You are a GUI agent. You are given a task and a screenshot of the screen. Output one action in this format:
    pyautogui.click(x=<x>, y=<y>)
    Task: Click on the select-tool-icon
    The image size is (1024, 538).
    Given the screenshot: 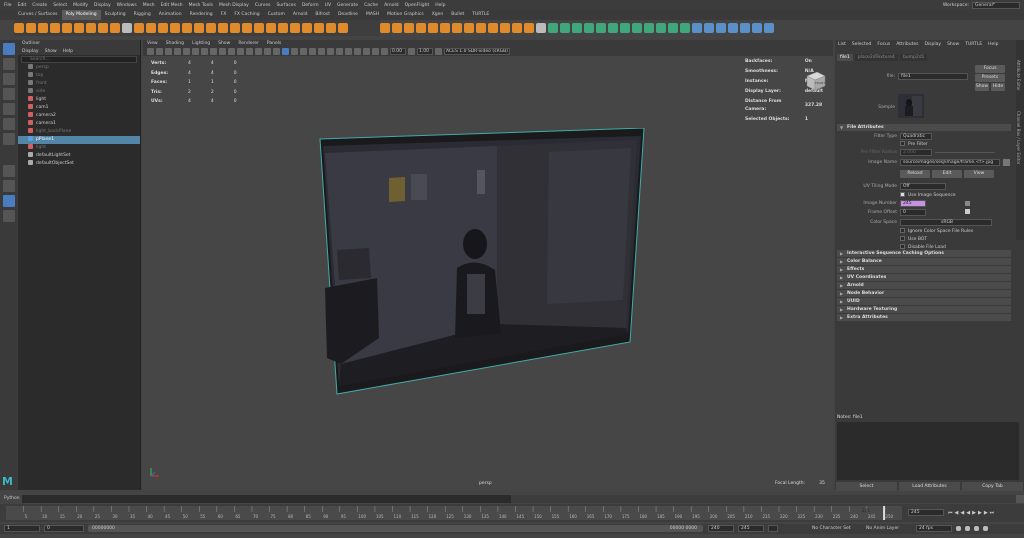 What is the action you would take?
    pyautogui.click(x=9, y=49)
    